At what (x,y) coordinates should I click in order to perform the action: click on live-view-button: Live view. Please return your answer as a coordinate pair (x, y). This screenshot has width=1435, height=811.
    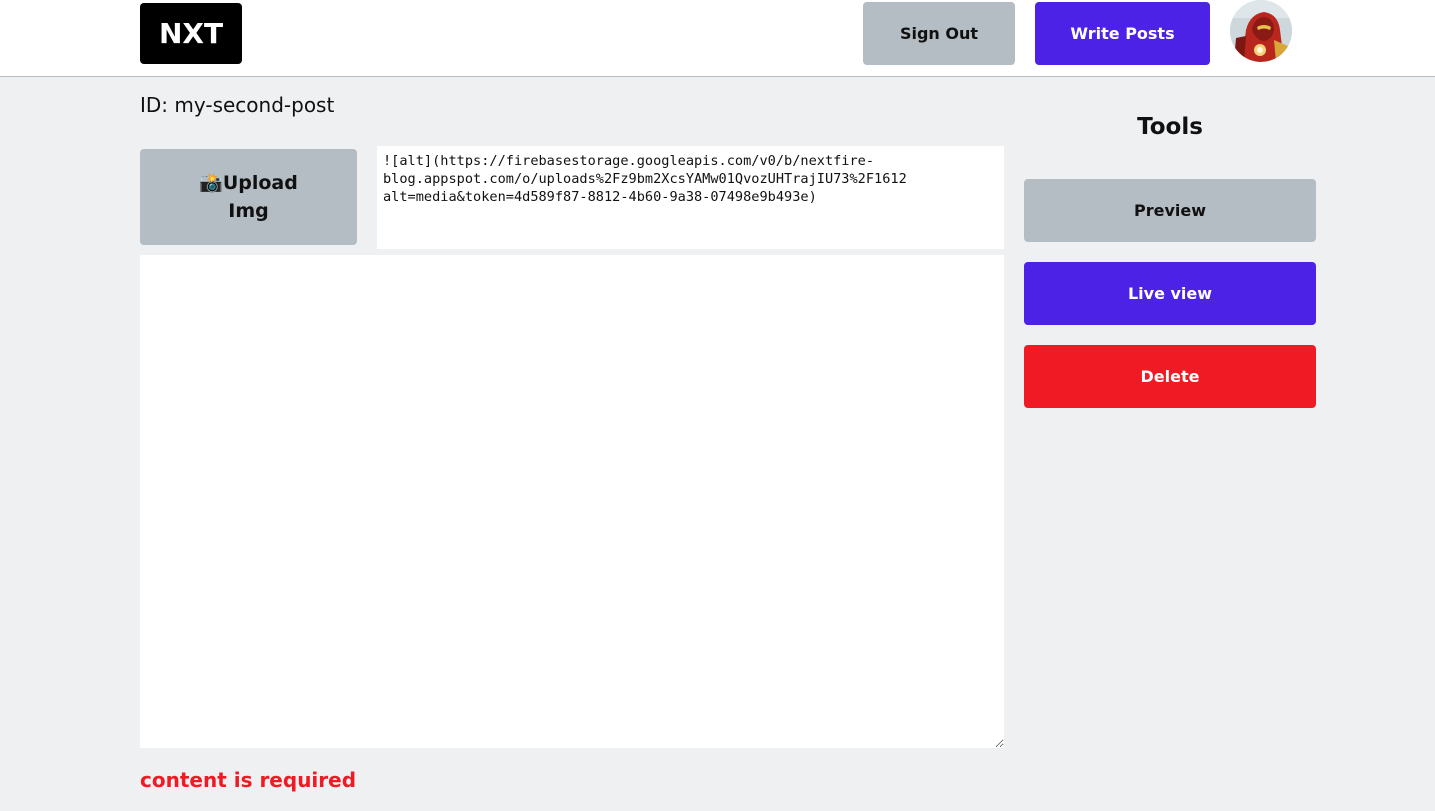
    Looking at the image, I should click on (1170, 293).